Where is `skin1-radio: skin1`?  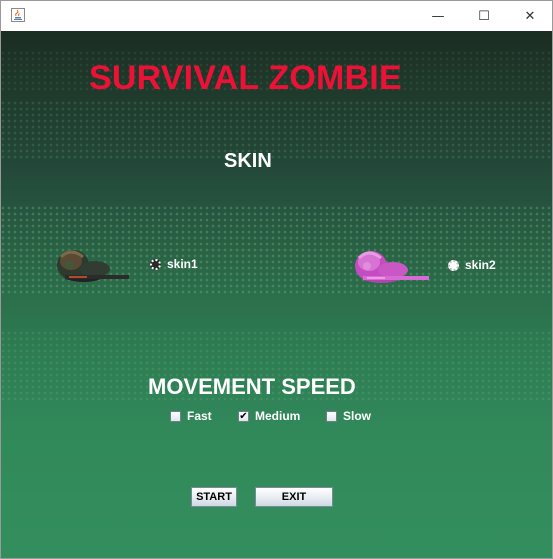 skin1-radio: skin1 is located at coordinates (174, 264).